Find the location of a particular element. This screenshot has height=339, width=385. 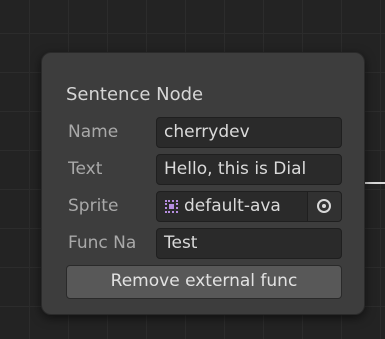

object-picker-icon is located at coordinates (324, 206).